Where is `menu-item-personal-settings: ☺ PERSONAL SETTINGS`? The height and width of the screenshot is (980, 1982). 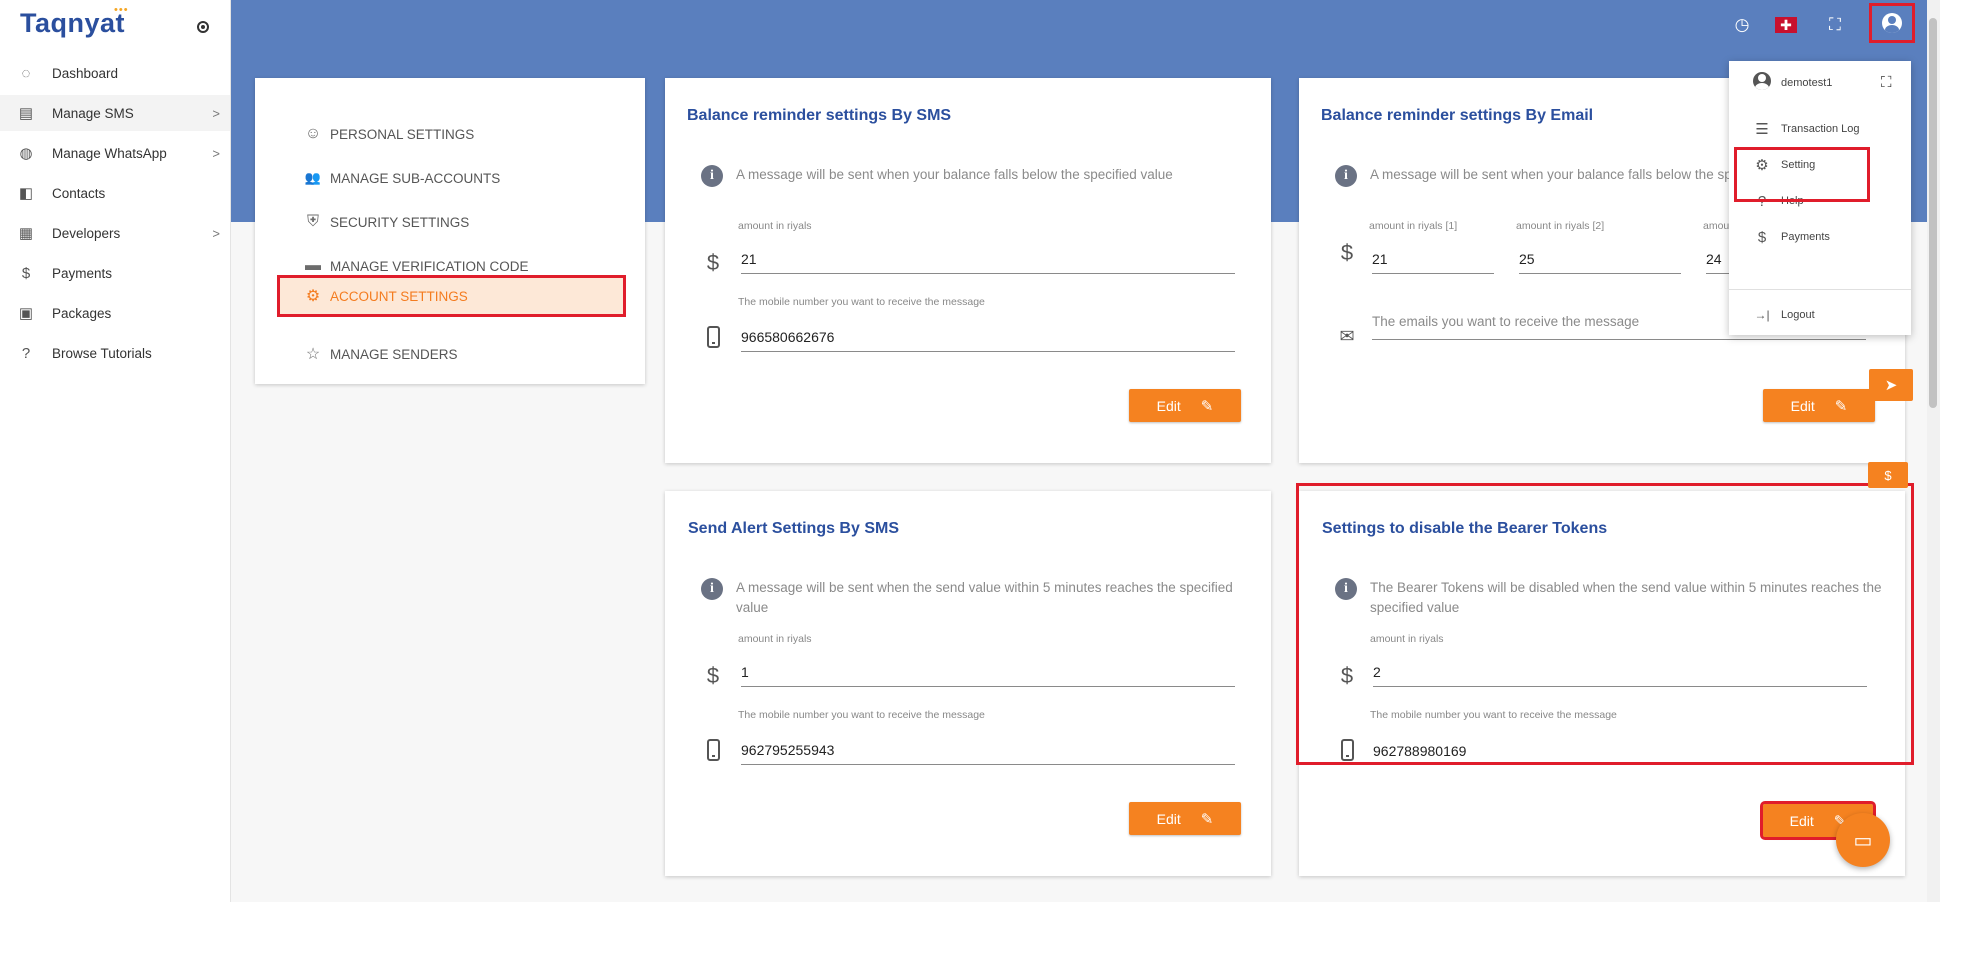 menu-item-personal-settings: ☺ PERSONAL SETTINGS is located at coordinates (387, 134).